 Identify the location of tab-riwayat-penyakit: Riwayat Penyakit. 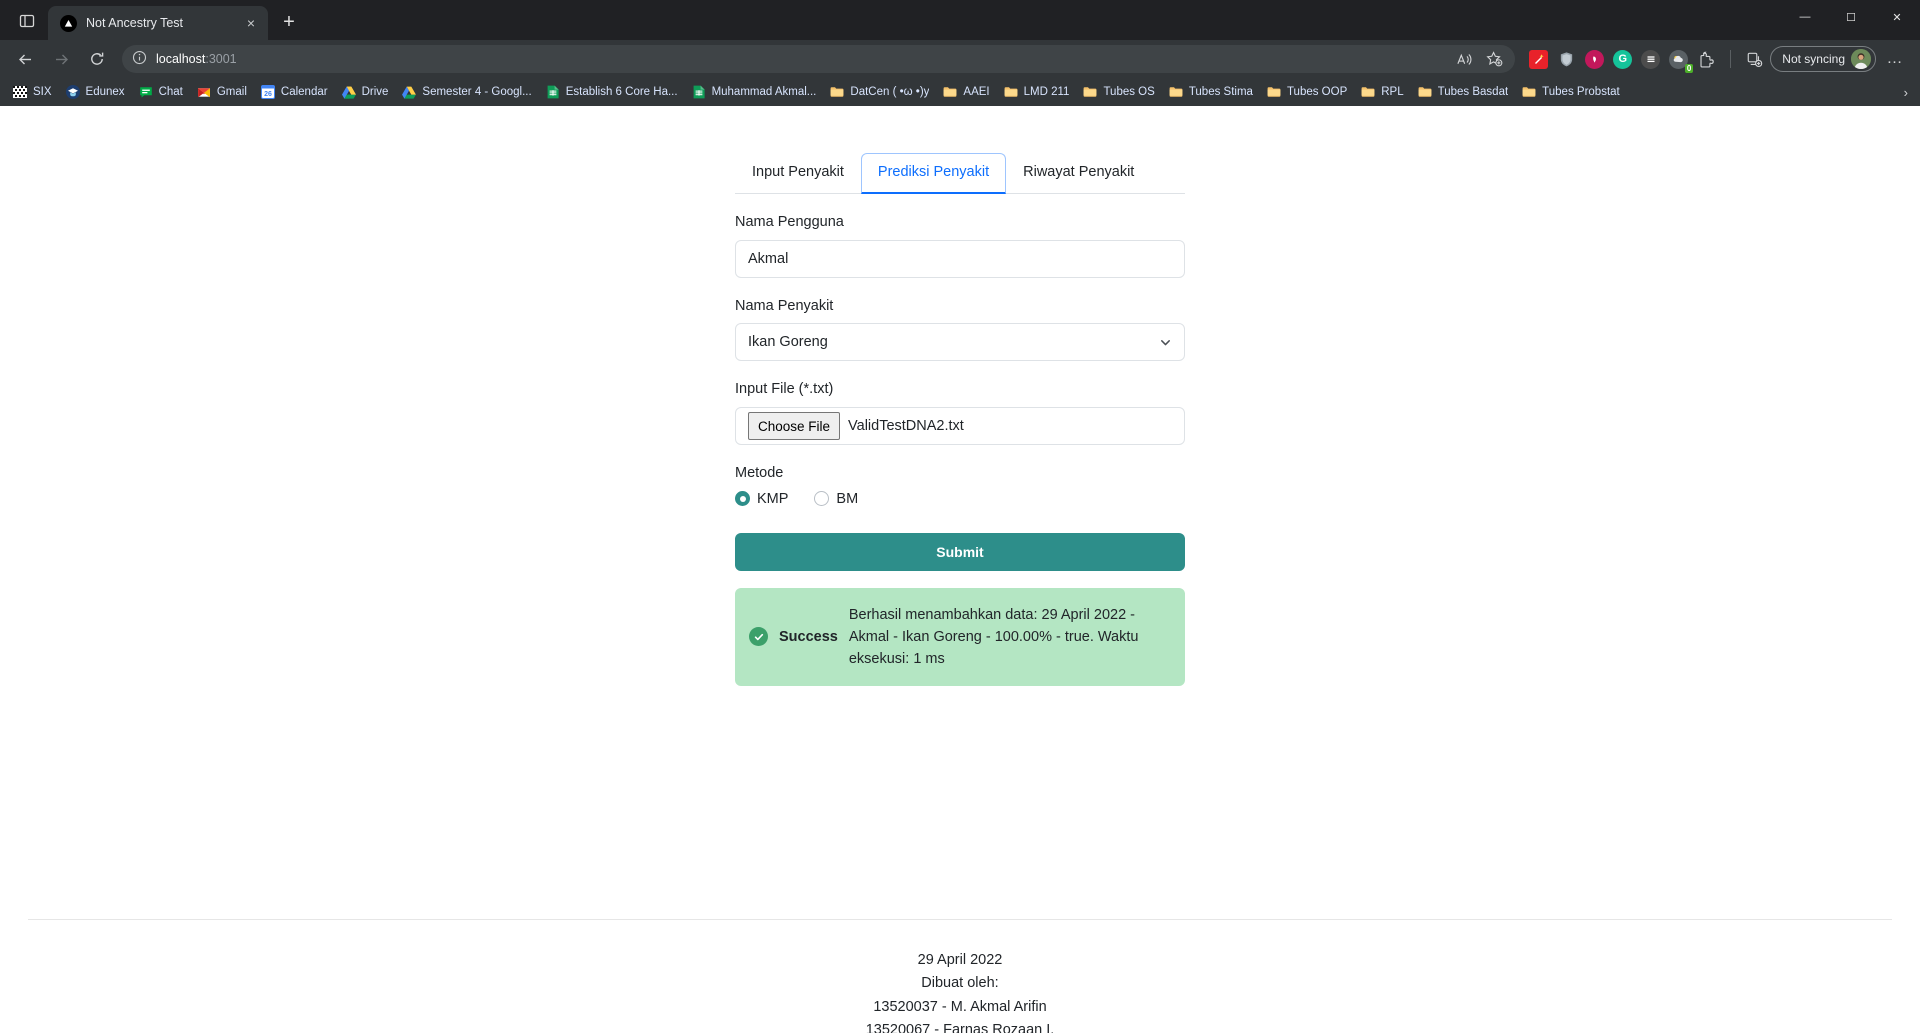
(1078, 173).